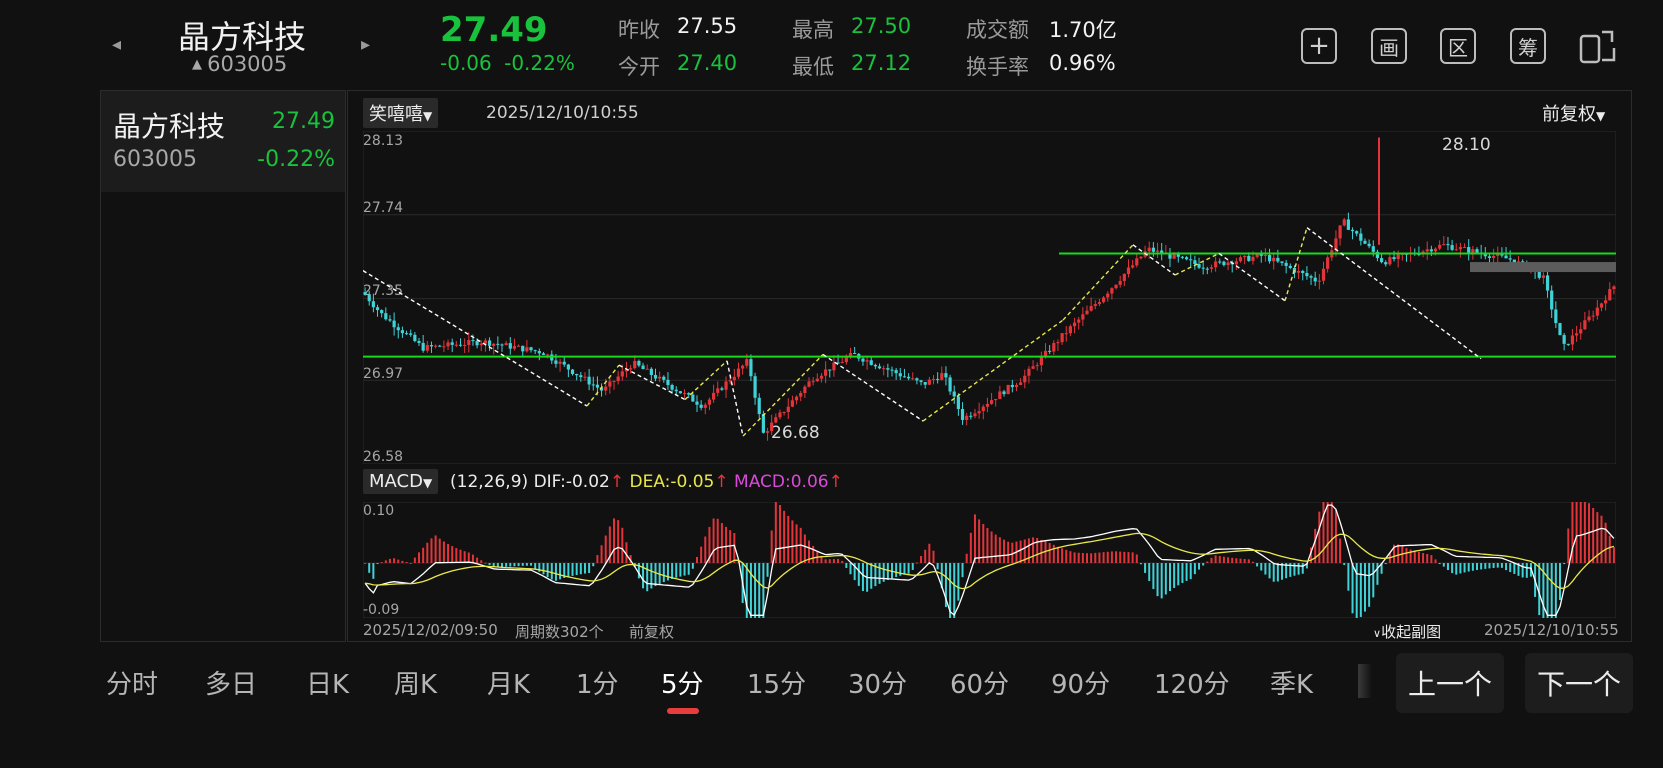  Describe the element at coordinates (401, 113) in the screenshot. I see `indicator-selector: 笑嘻嘻▼` at that location.